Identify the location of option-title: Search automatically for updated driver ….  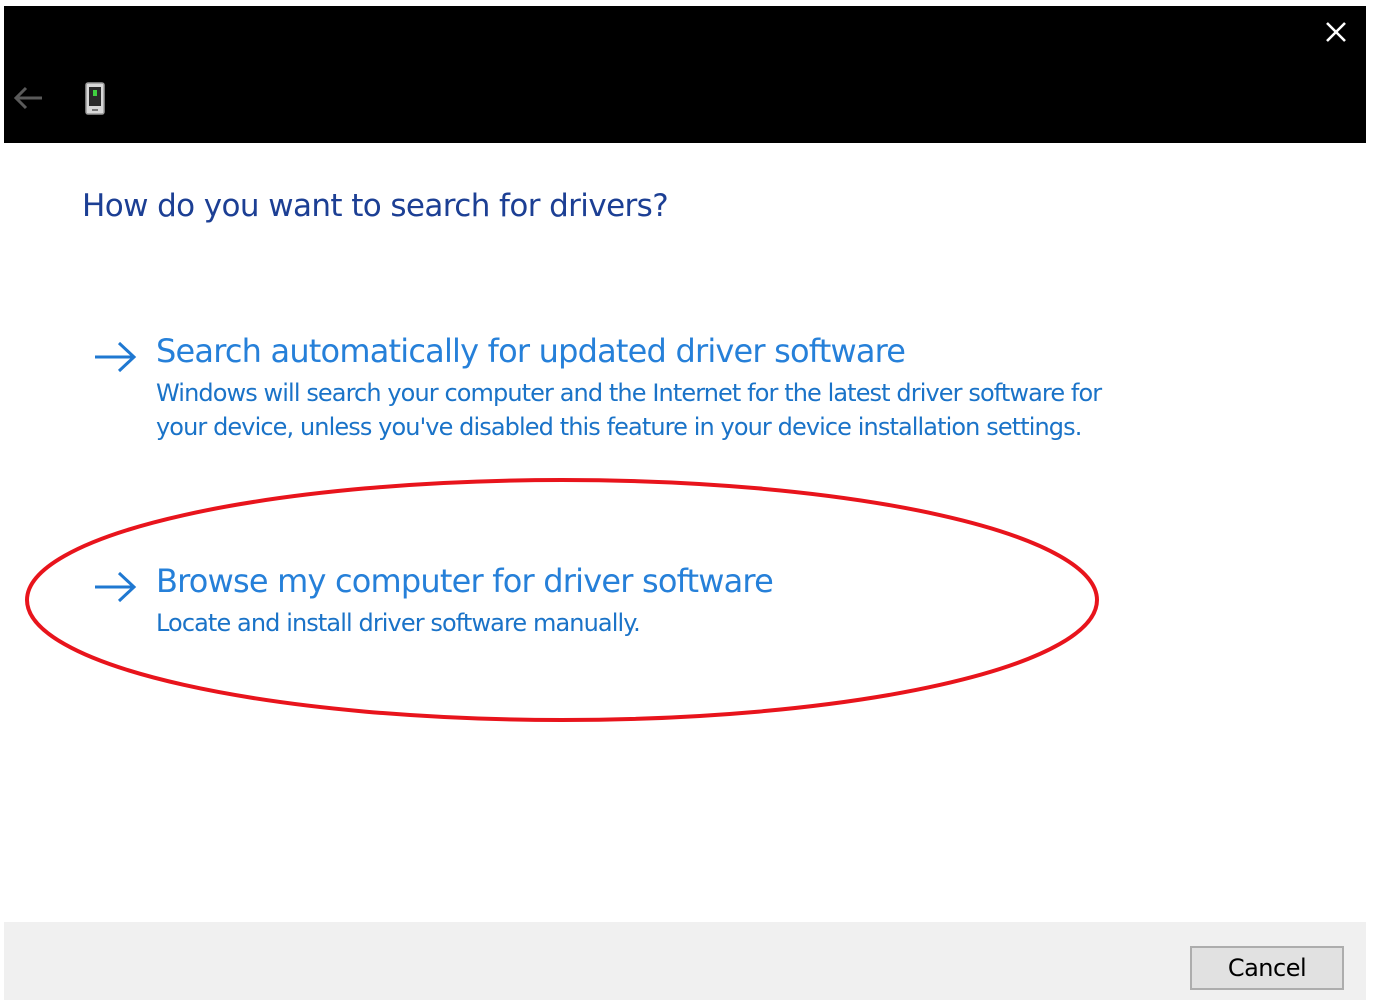
(531, 351).